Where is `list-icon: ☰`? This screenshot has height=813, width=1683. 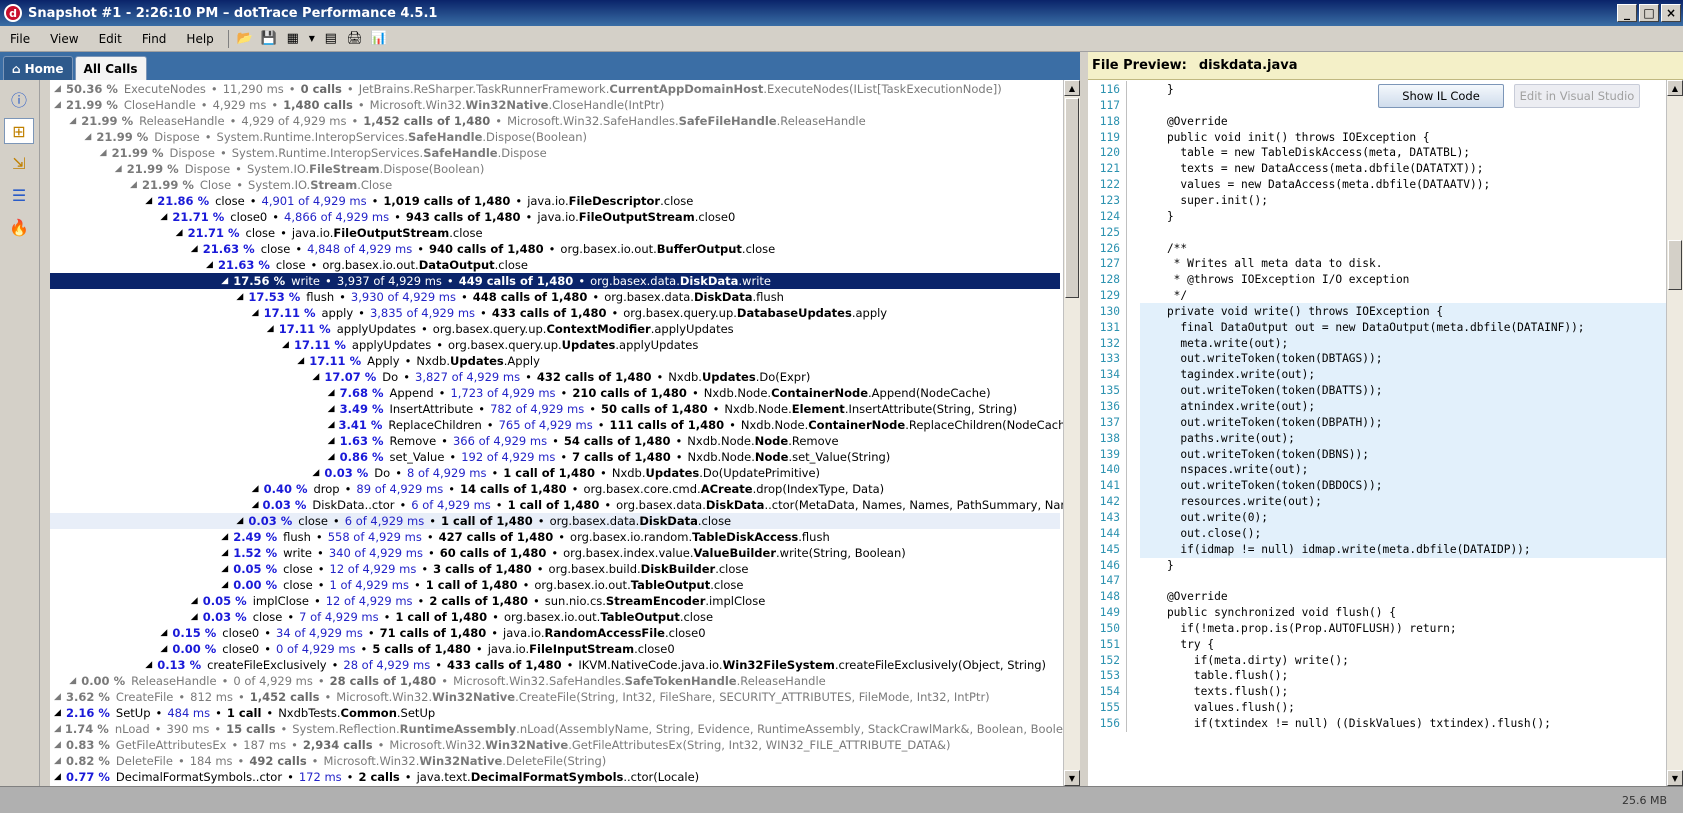
list-icon: ☰ is located at coordinates (19, 195).